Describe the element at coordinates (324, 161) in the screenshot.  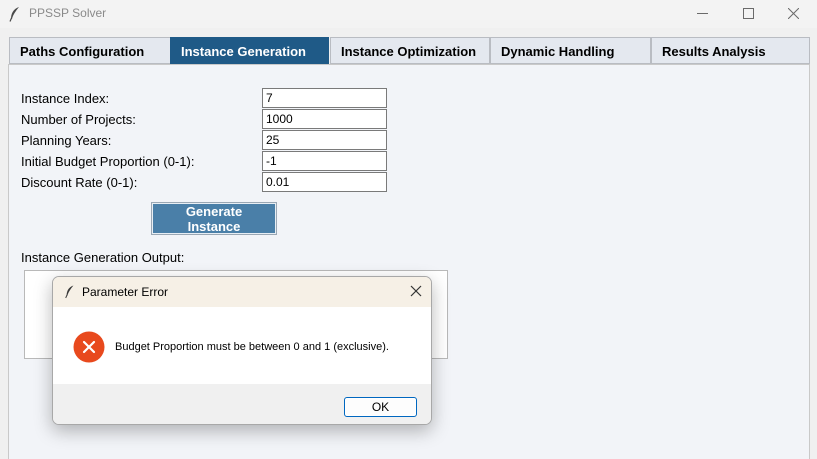
I see `budget-proportion-input` at that location.